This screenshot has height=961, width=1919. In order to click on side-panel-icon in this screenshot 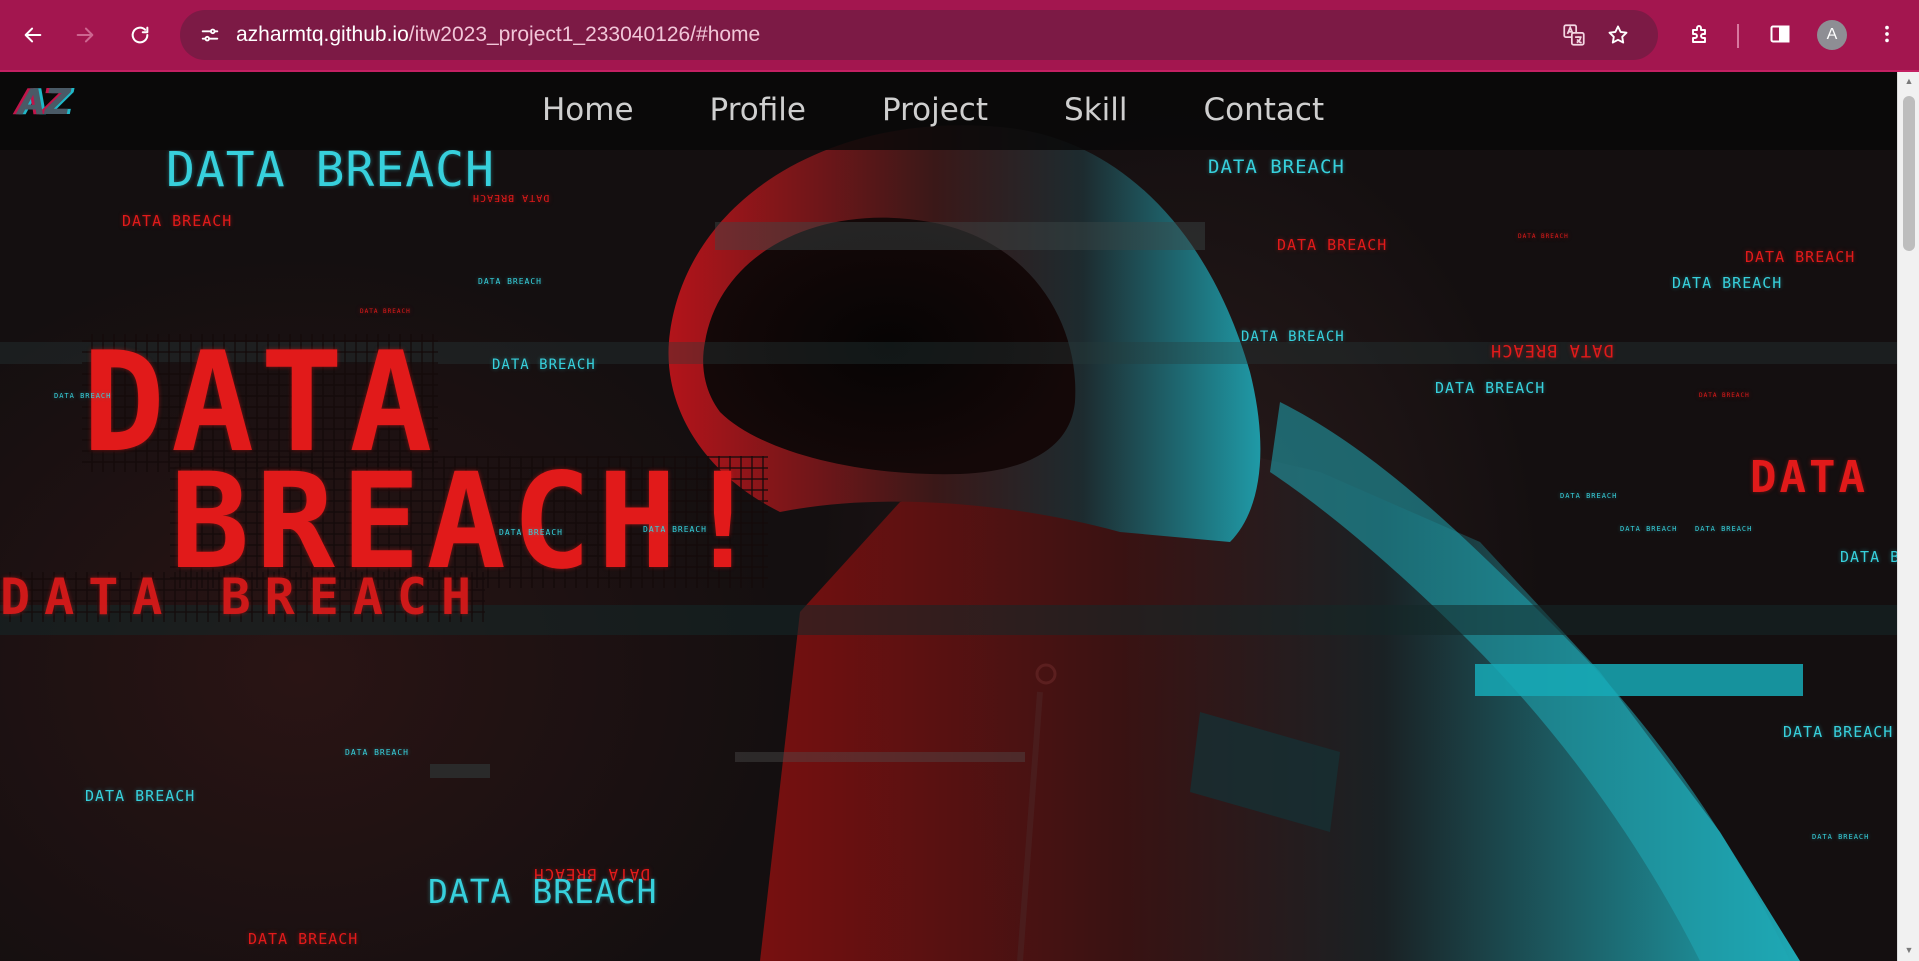, I will do `click(1780, 34)`.